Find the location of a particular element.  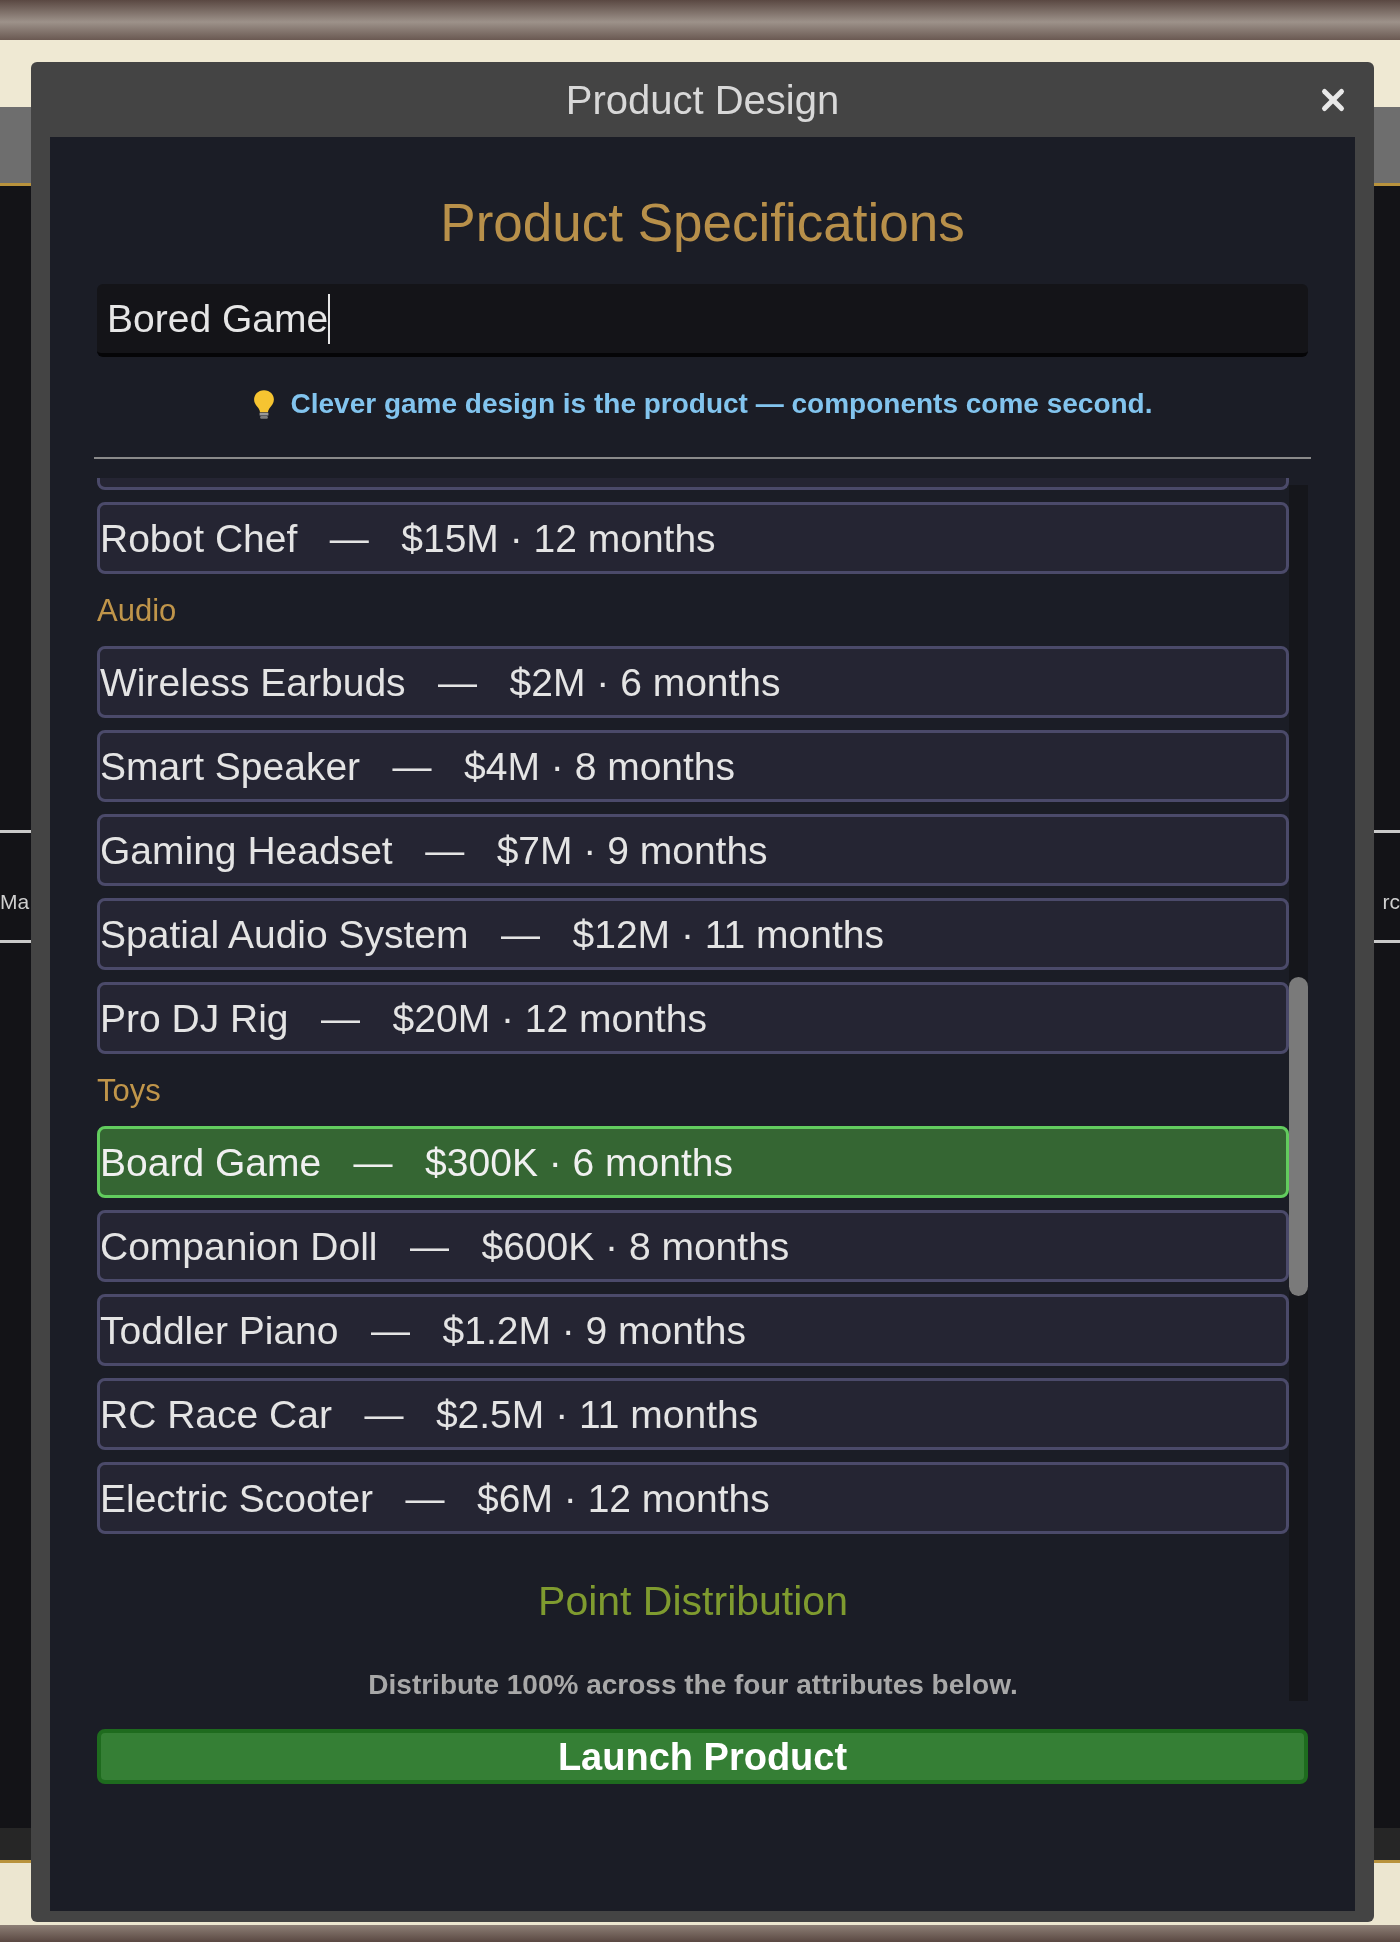

product-name-field: Bored Game is located at coordinates (702, 320).